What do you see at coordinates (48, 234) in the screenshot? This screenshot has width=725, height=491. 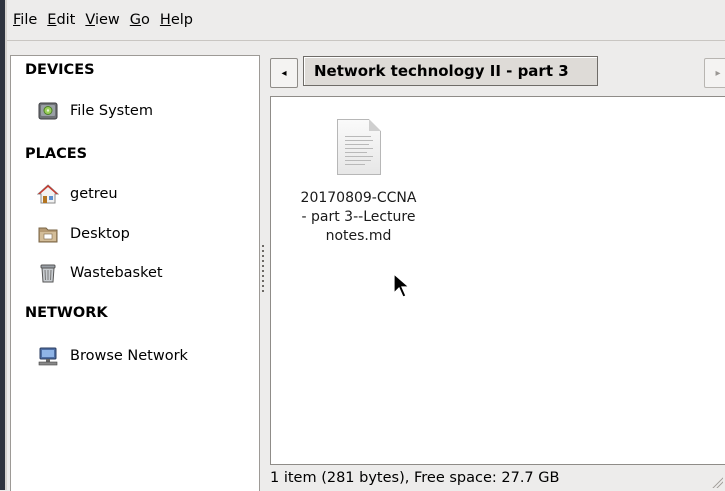 I see `desktop-folder-icon` at bounding box center [48, 234].